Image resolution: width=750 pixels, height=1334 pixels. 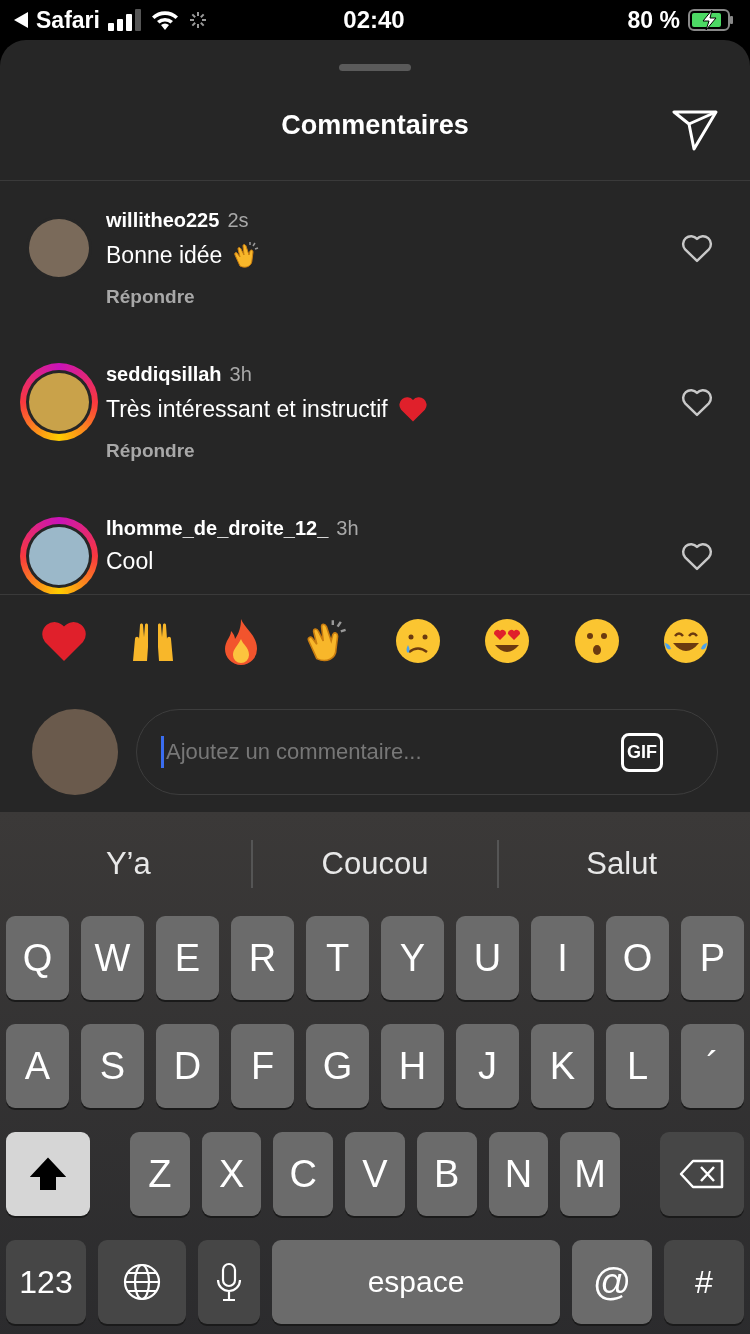 I want to click on microphone-icon, so click(x=229, y=1282).